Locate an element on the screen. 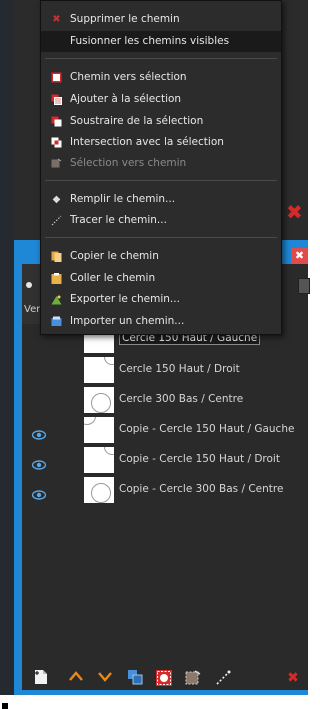 This screenshot has height=709, width=320. list-item: Copie - Cercle 150 Haut / Gauche is located at coordinates (165, 431).